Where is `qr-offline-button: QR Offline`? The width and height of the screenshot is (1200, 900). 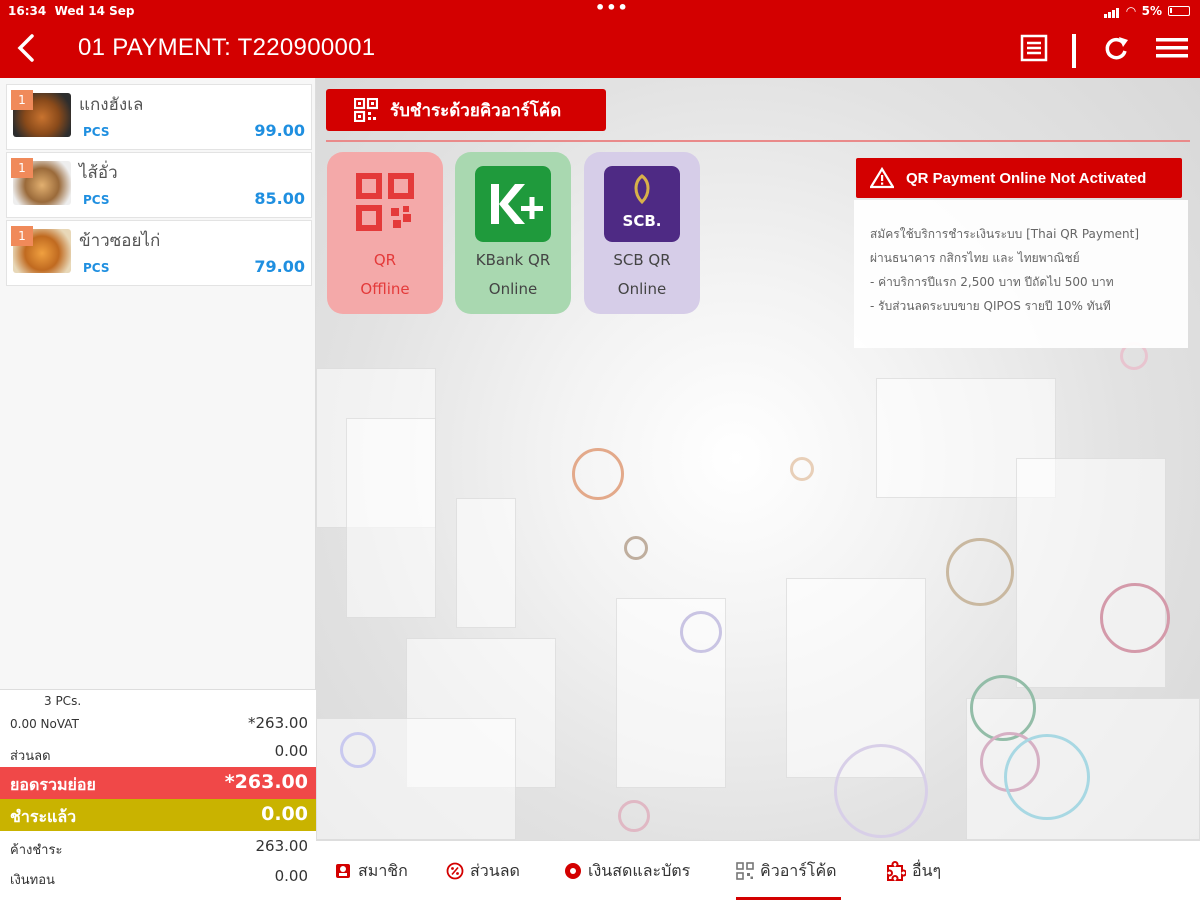 qr-offline-button: QR Offline is located at coordinates (385, 233).